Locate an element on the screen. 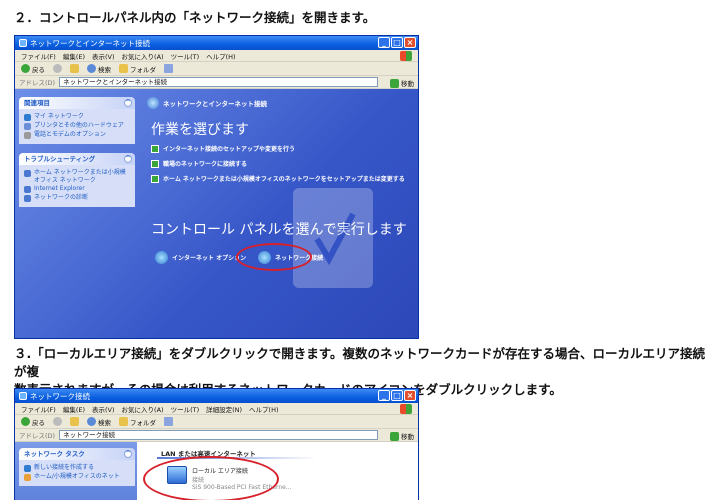 This screenshot has height=500, width=720. folders-label: フォルダ is located at coordinates (143, 422).